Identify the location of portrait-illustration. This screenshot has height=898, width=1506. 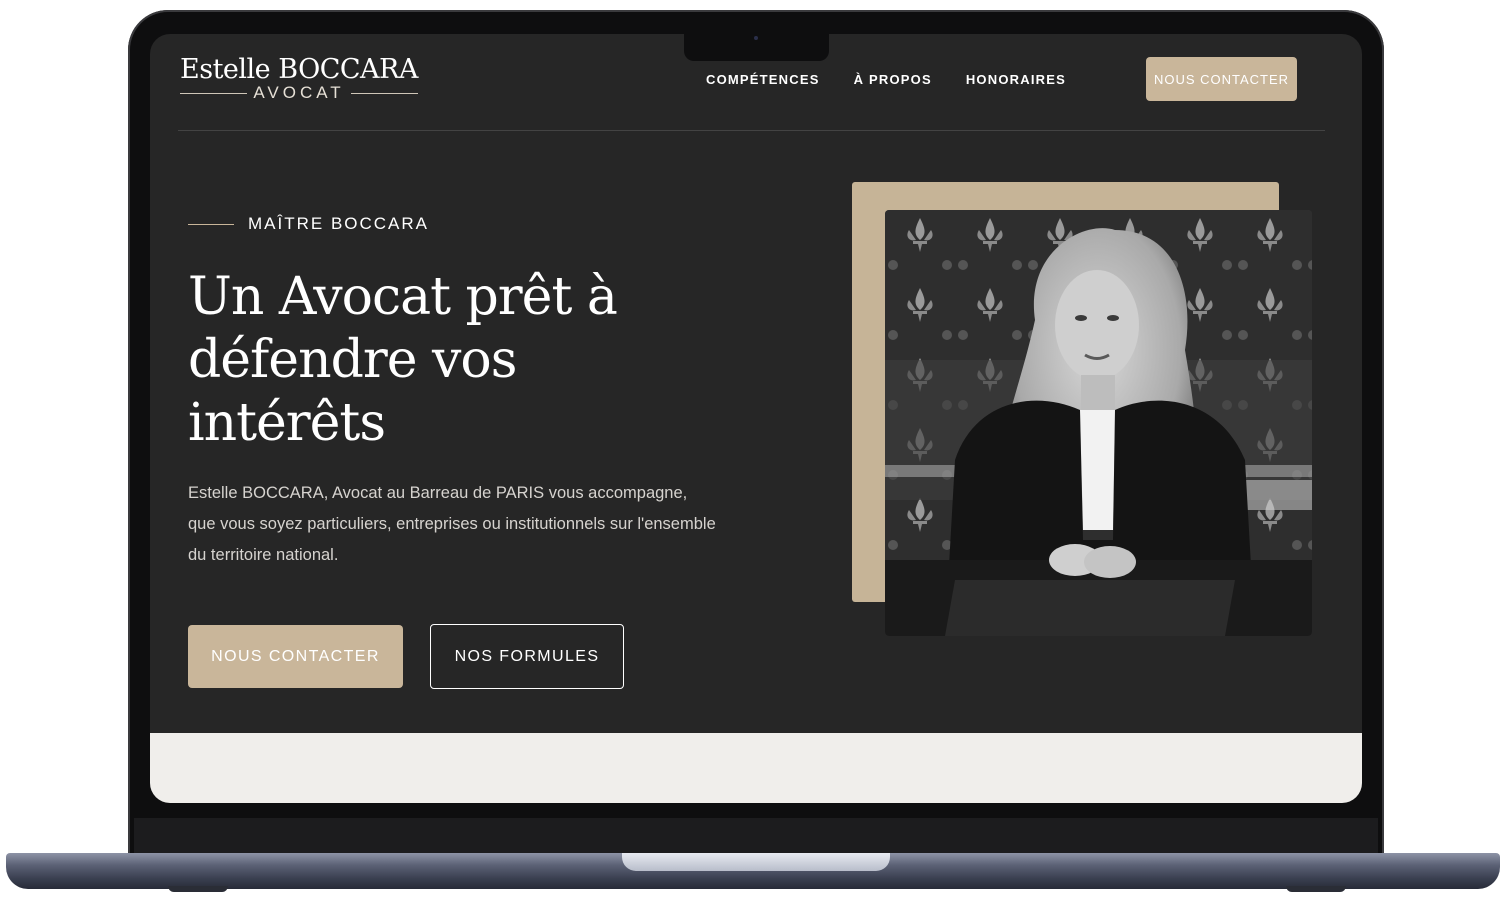
(1098, 423).